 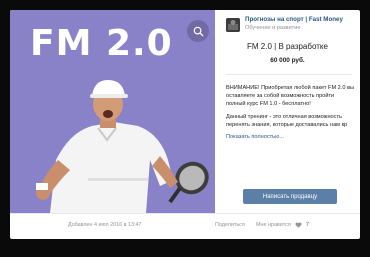 I want to click on share-link: Поделиться, so click(x=230, y=225).